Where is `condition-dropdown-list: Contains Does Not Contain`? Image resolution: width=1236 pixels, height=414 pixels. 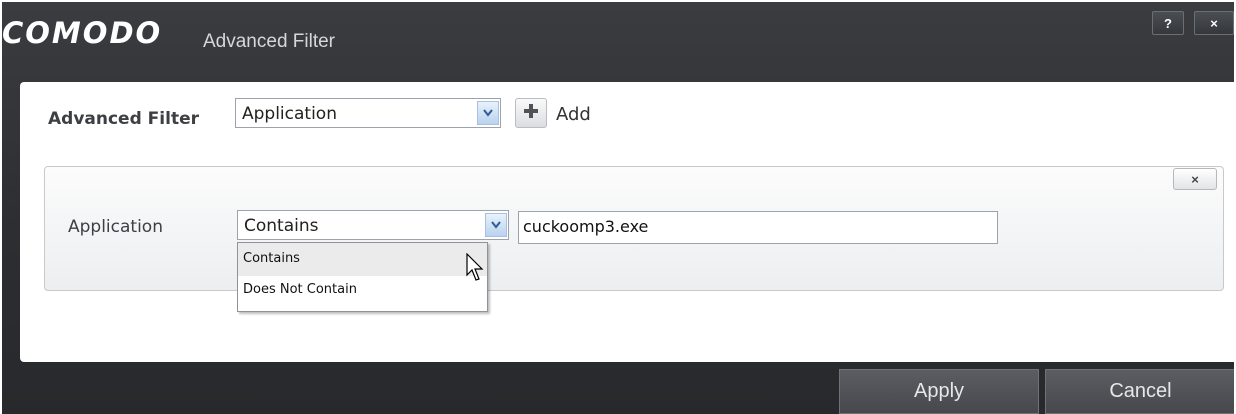 condition-dropdown-list: Contains Does Not Contain is located at coordinates (362, 277).